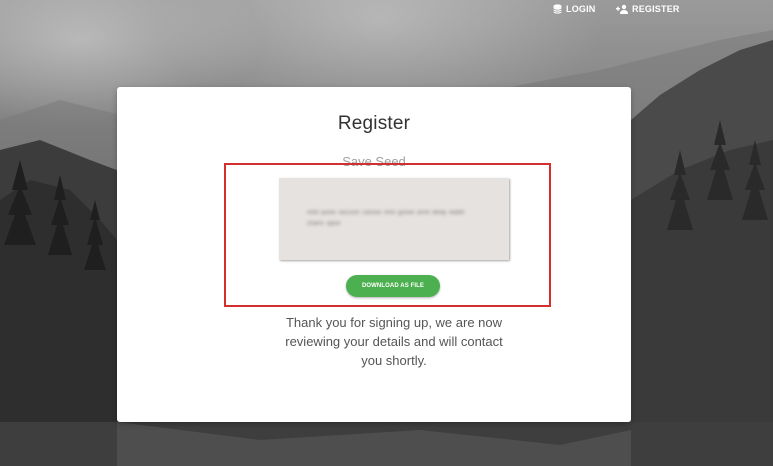 The image size is (773, 466). I want to click on save-seed-heading: Save Seed, so click(374, 161).